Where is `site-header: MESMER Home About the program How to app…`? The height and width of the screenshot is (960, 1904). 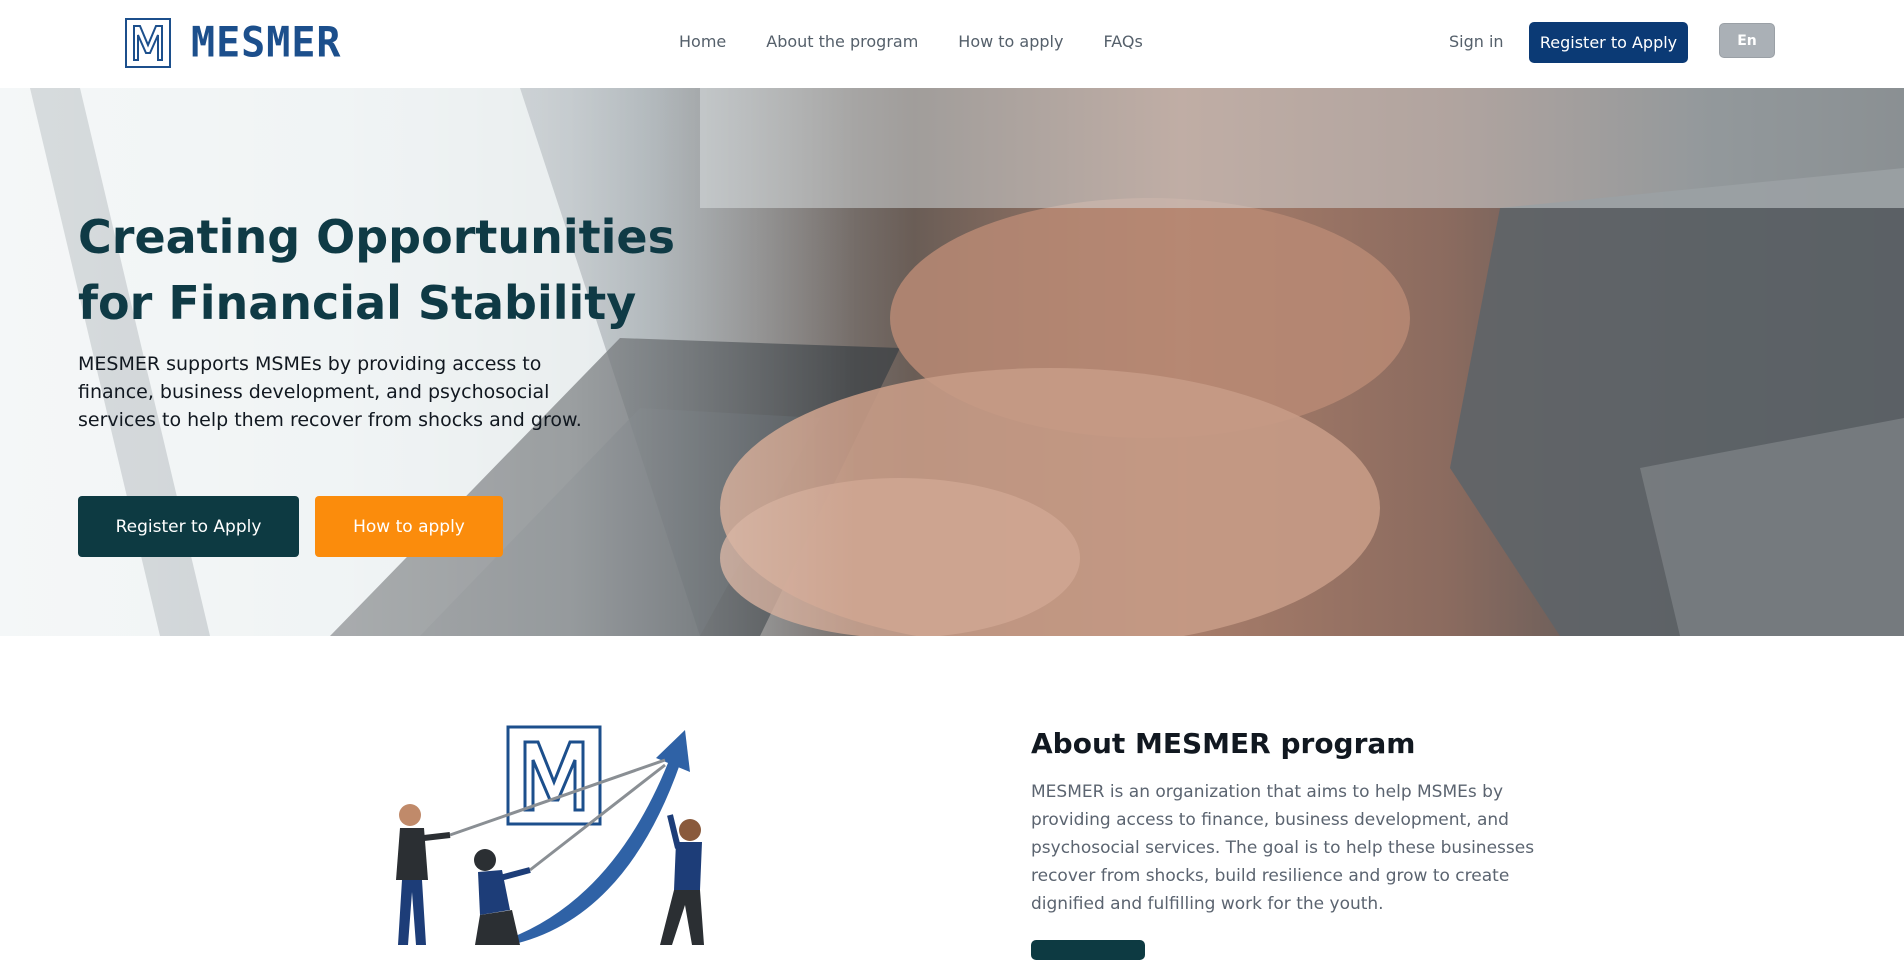
site-header: MESMER Home About the program How to app… is located at coordinates (952, 44).